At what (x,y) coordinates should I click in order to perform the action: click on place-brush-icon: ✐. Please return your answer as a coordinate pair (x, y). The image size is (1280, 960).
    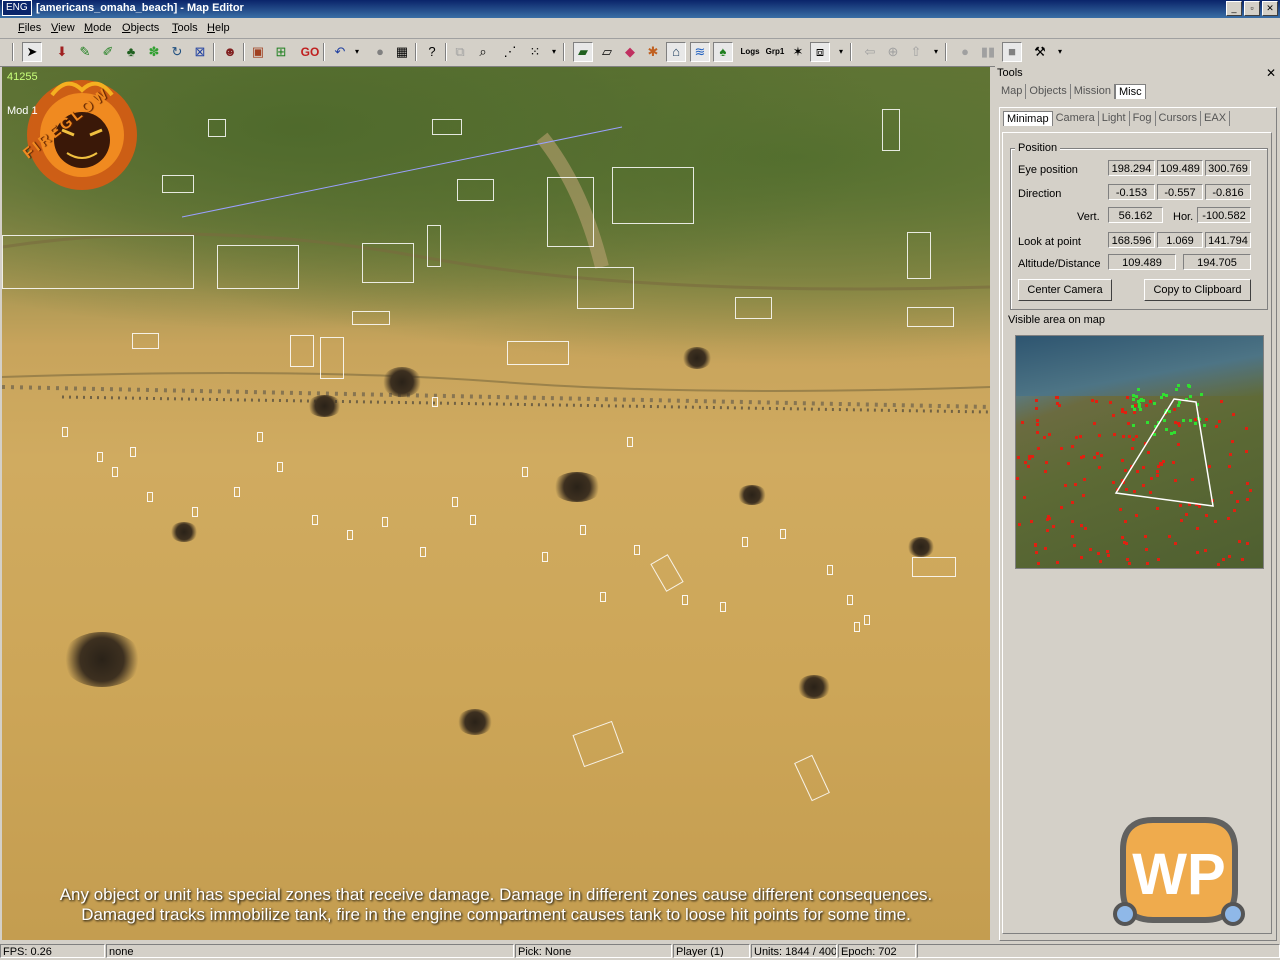
    Looking at the image, I should click on (108, 52).